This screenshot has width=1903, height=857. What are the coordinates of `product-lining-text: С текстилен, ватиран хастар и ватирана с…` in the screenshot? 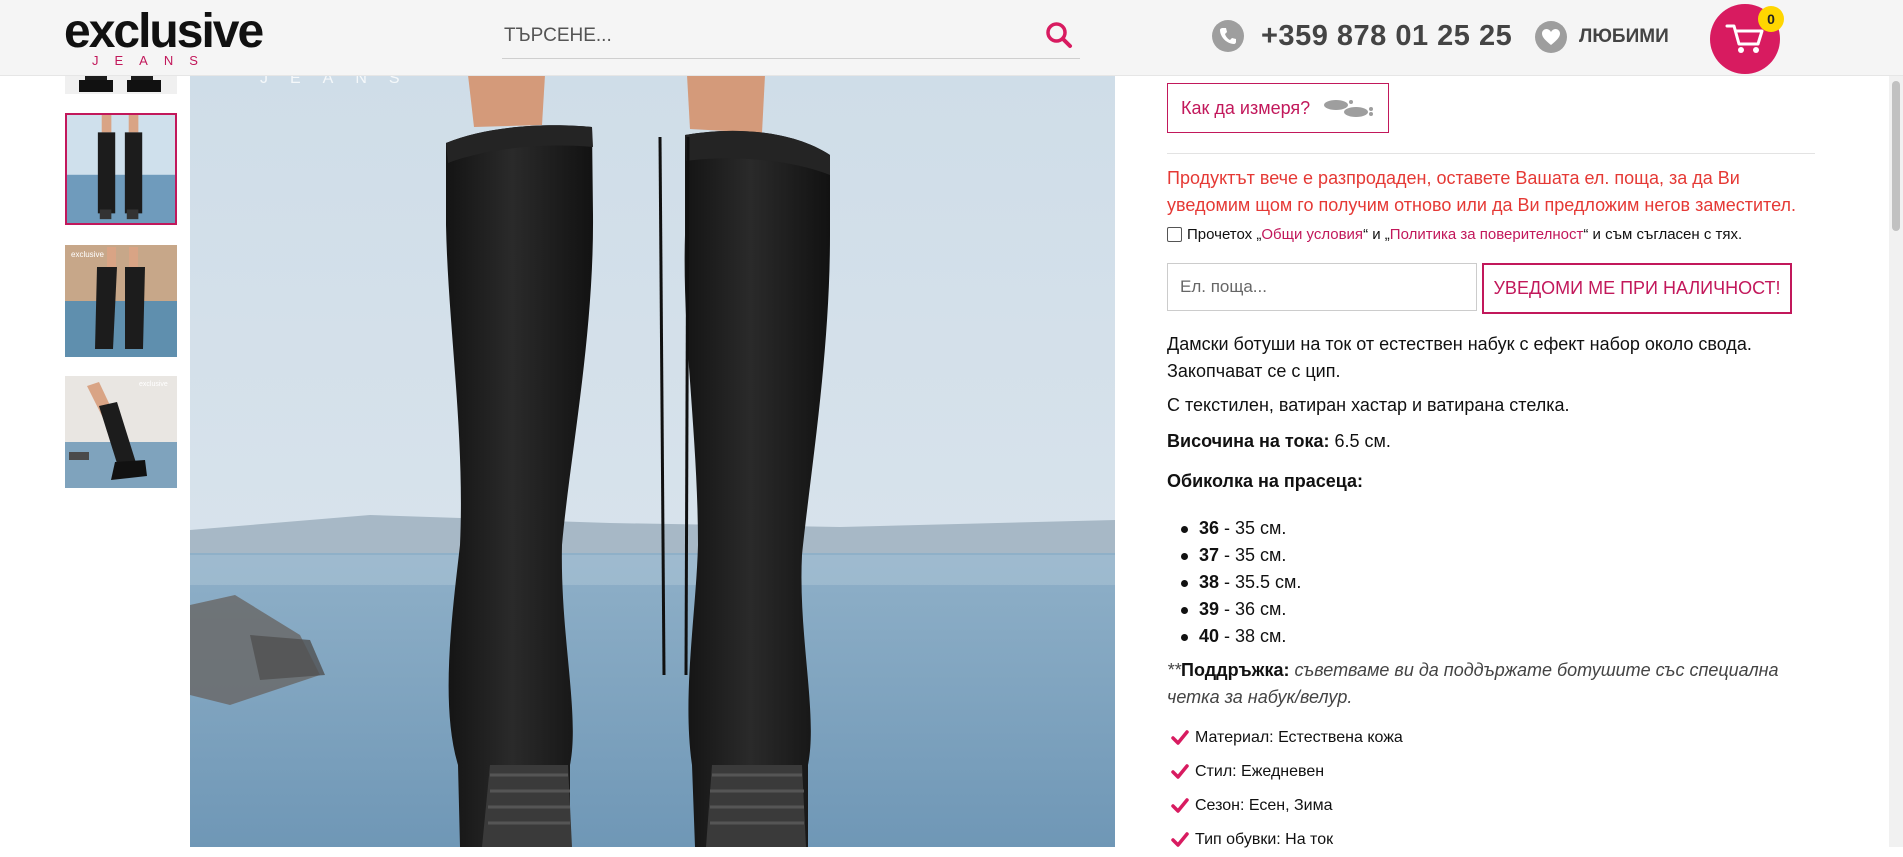 It's located at (1368, 405).